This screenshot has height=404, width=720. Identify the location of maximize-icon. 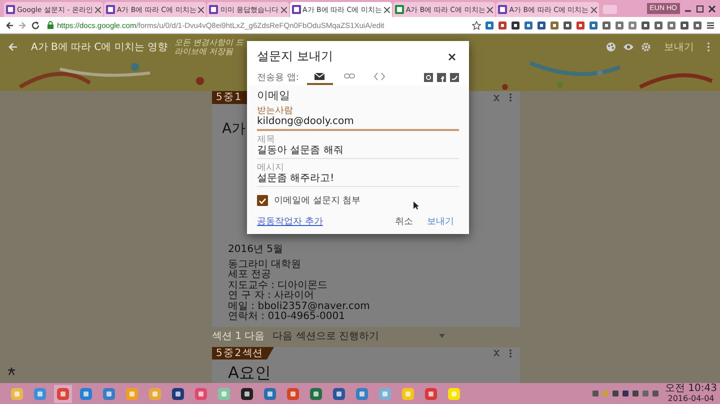
(700, 8).